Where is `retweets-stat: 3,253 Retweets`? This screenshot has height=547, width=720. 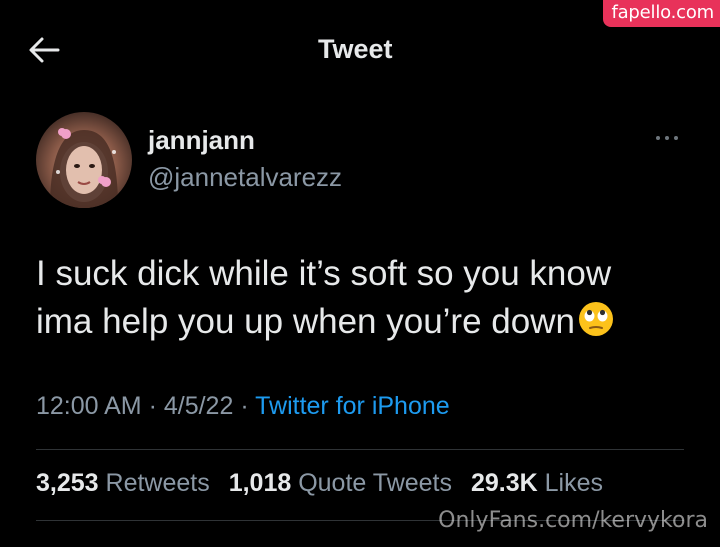
retweets-stat: 3,253 Retweets is located at coordinates (123, 483).